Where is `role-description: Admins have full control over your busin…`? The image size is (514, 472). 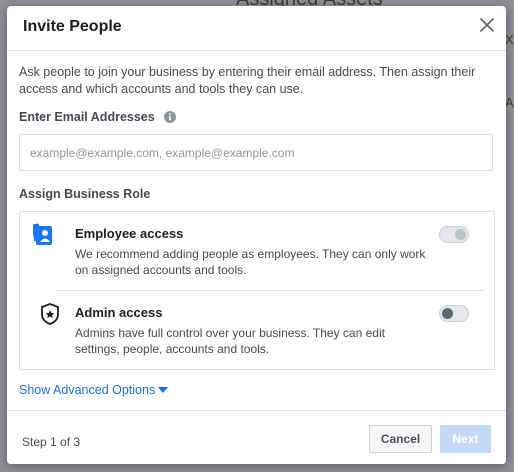 role-description: Admins have full control over your busin… is located at coordinates (230, 341).